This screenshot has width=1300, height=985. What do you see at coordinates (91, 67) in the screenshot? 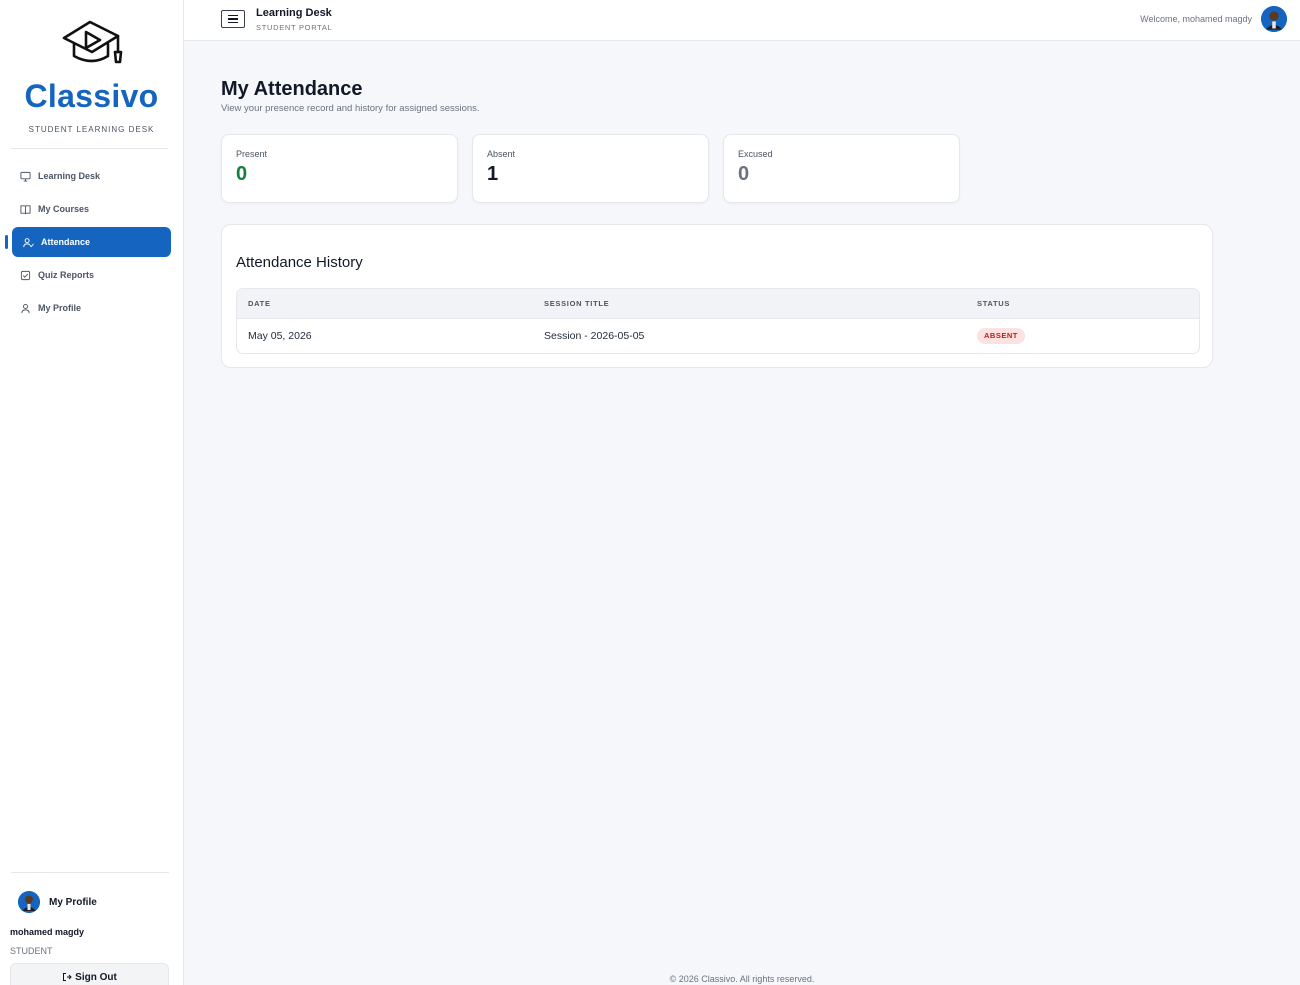
I see `logo: Classivo STUDENT LEARNING DESK` at bounding box center [91, 67].